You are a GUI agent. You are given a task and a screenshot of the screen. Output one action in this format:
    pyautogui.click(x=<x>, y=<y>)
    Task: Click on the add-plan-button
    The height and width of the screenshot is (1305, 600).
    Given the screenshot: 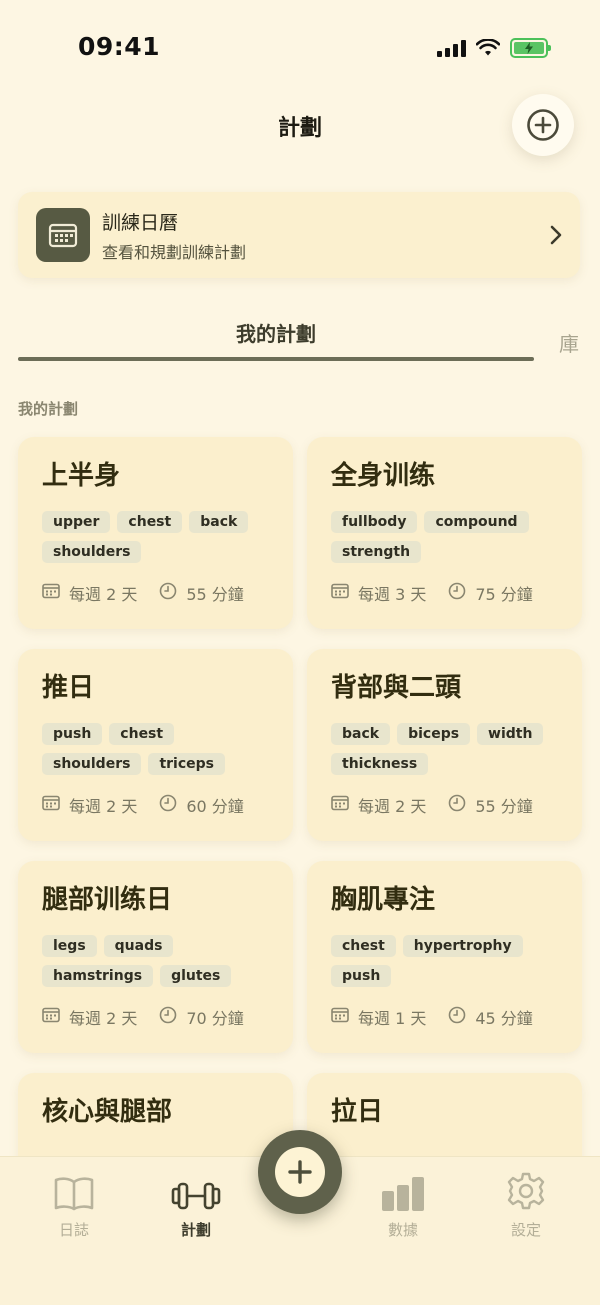 What is the action you would take?
    pyautogui.click(x=543, y=125)
    